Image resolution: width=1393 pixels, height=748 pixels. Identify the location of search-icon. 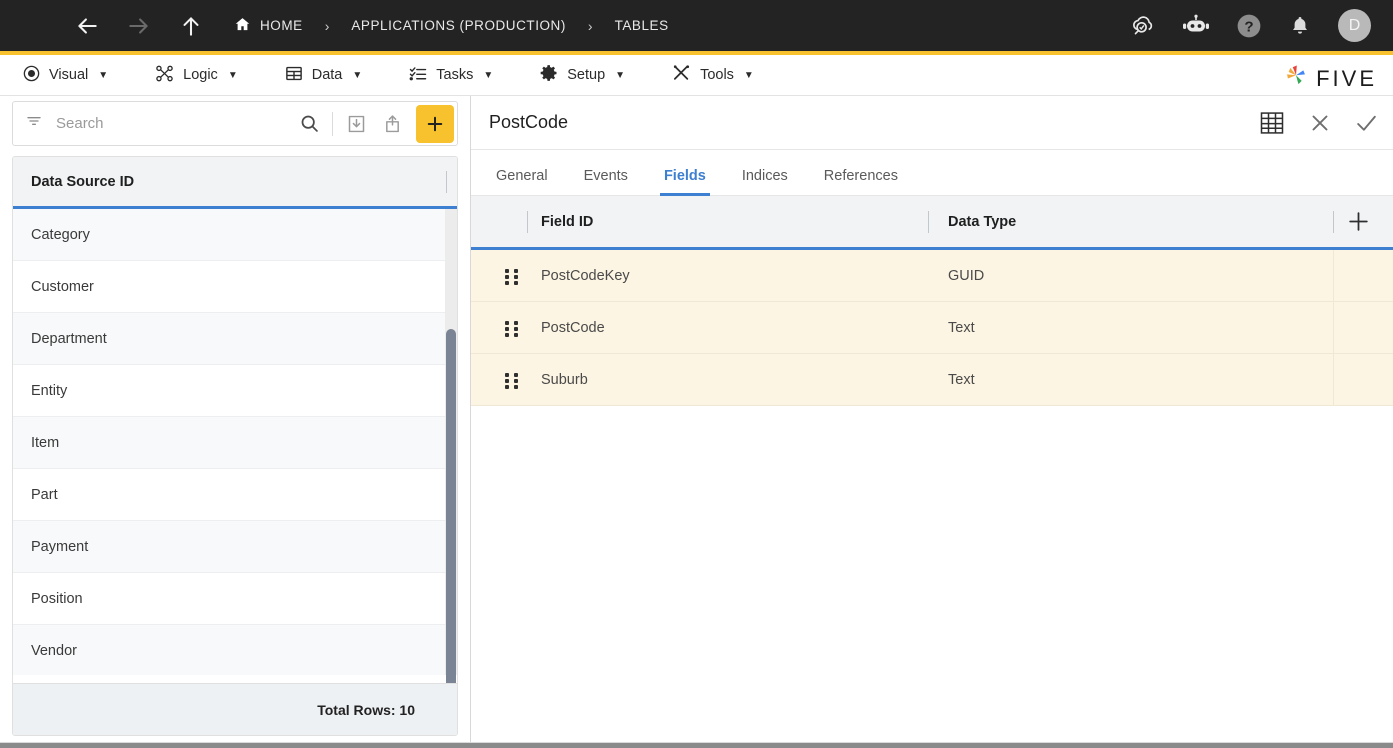
(309, 124).